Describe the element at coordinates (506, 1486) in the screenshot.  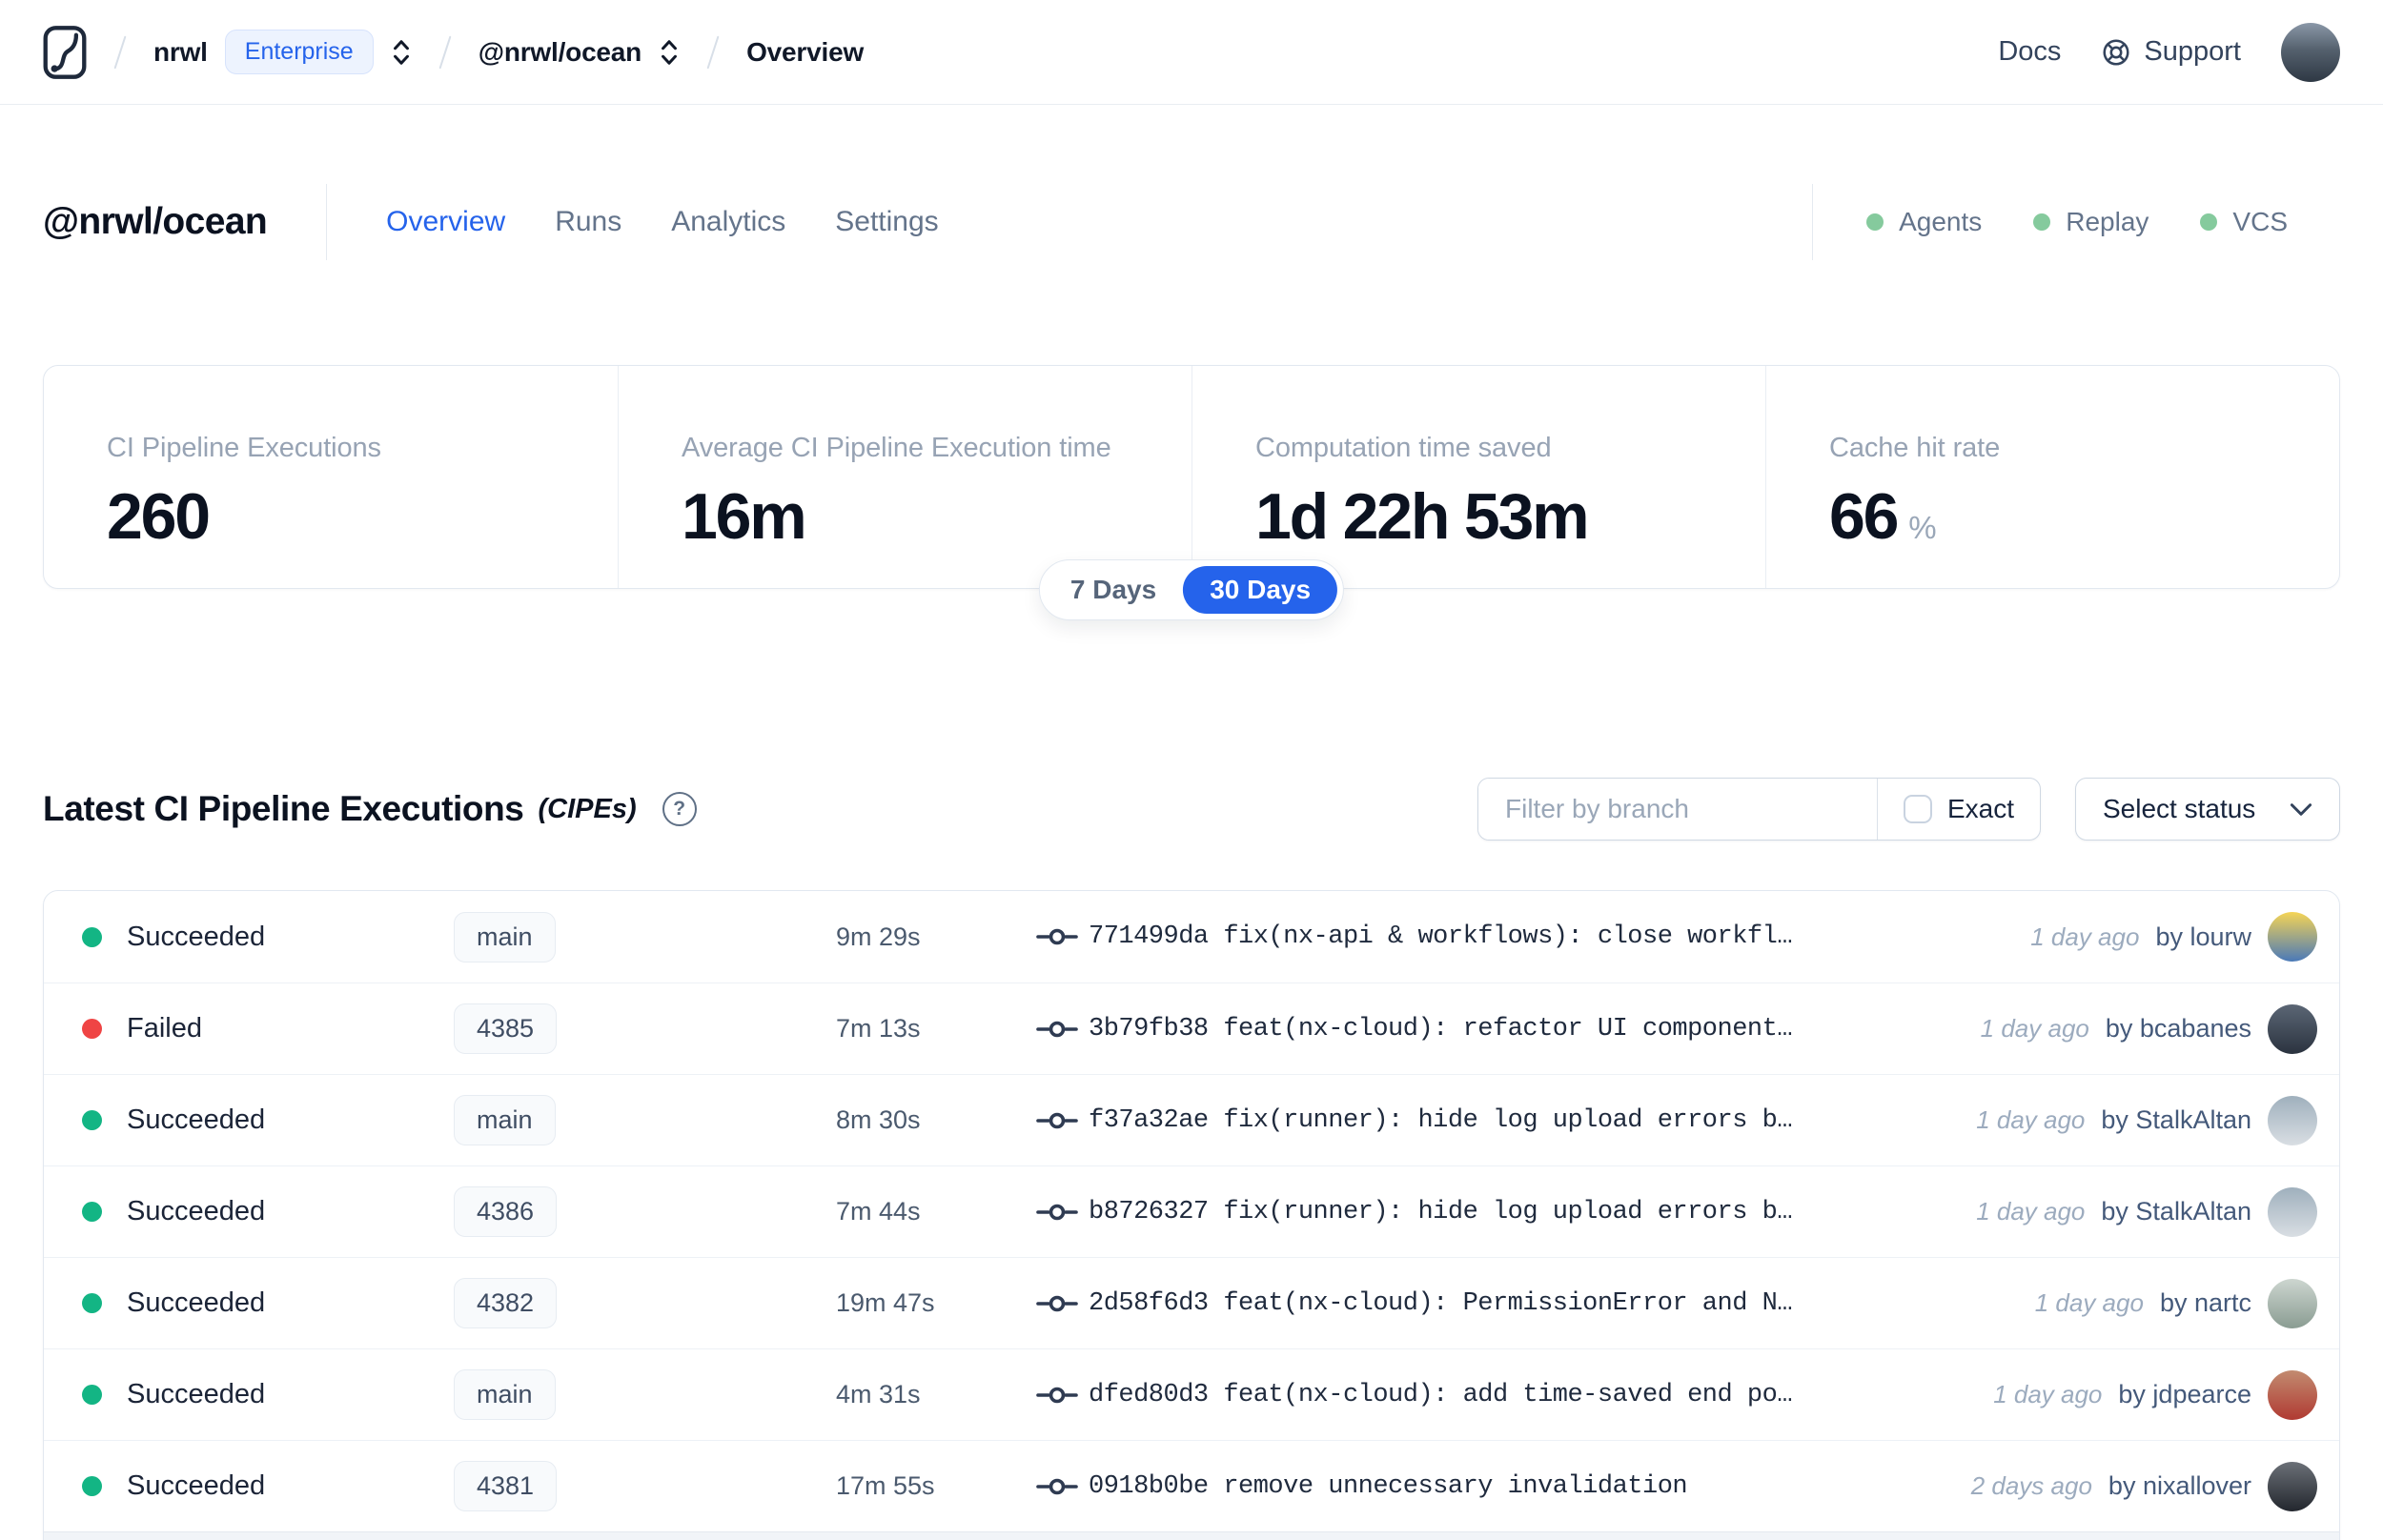
I see `branch-badge: 4381` at that location.